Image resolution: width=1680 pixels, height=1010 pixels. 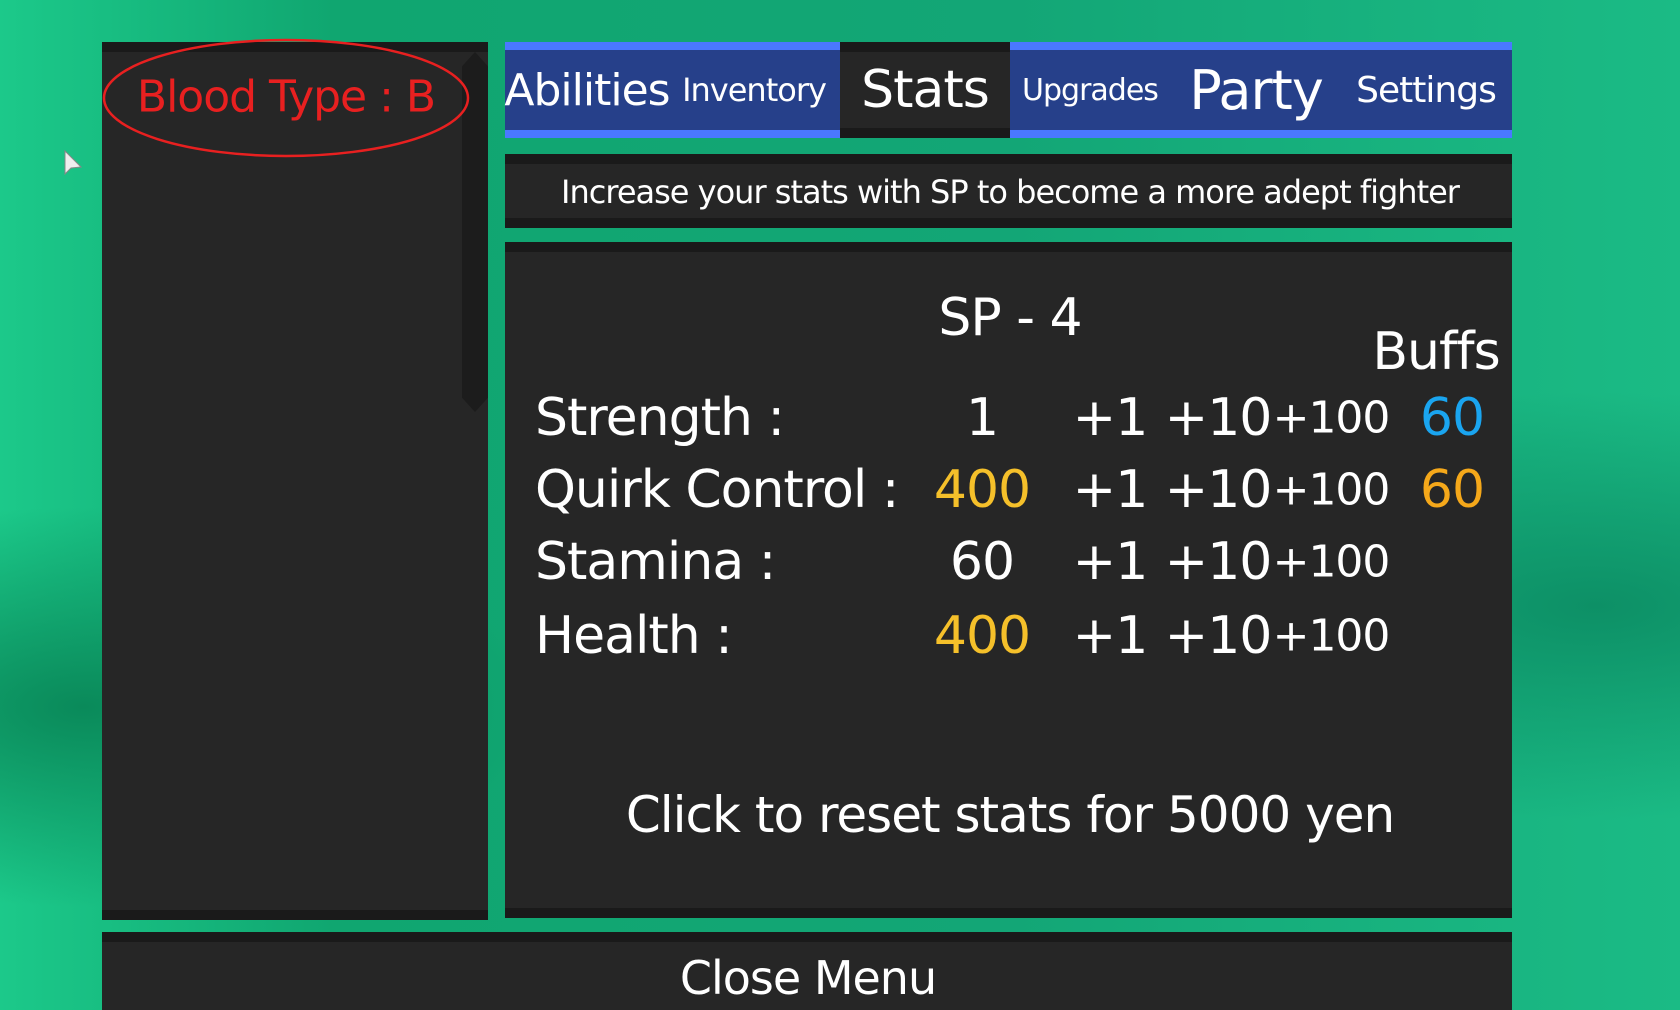 What do you see at coordinates (754, 90) in the screenshot?
I see `tab-inventory: Inventory` at bounding box center [754, 90].